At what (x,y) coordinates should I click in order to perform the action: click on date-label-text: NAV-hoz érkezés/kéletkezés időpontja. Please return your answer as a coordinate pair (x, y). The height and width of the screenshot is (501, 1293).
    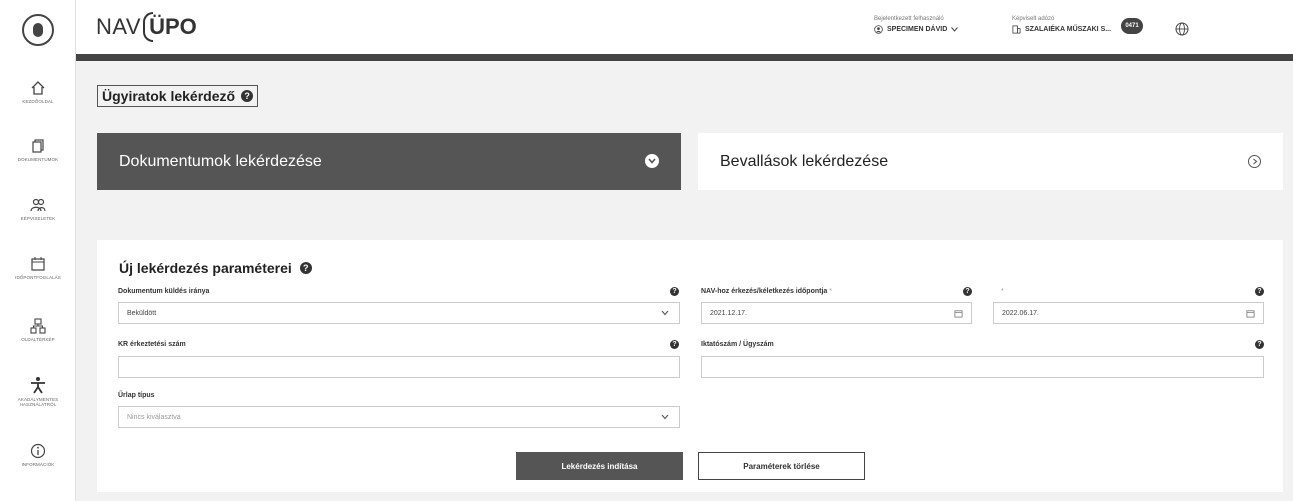
    Looking at the image, I should click on (764, 291).